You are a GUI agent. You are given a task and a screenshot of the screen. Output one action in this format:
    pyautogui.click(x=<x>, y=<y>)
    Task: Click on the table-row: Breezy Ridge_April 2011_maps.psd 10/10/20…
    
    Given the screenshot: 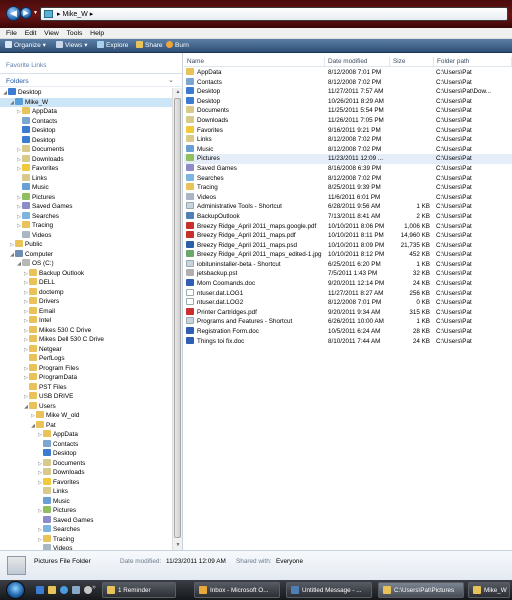 What is the action you would take?
    pyautogui.click(x=348, y=245)
    